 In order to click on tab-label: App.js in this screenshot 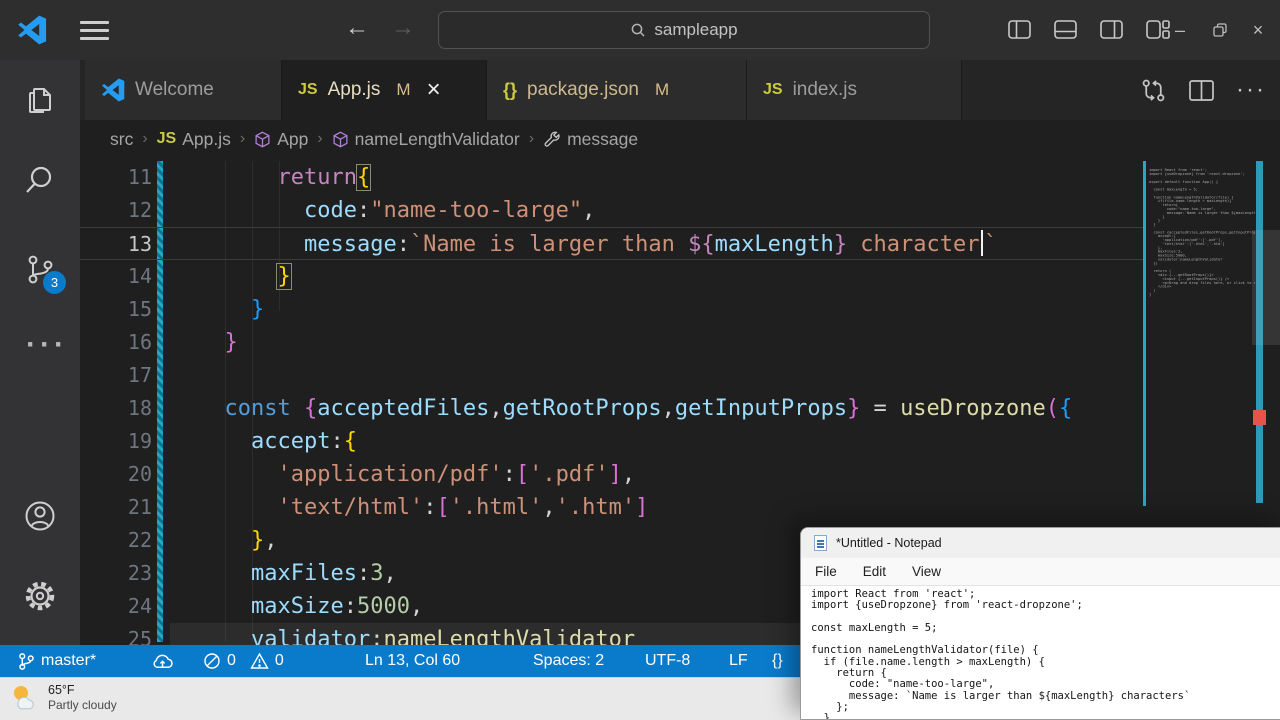, I will do `click(354, 89)`.